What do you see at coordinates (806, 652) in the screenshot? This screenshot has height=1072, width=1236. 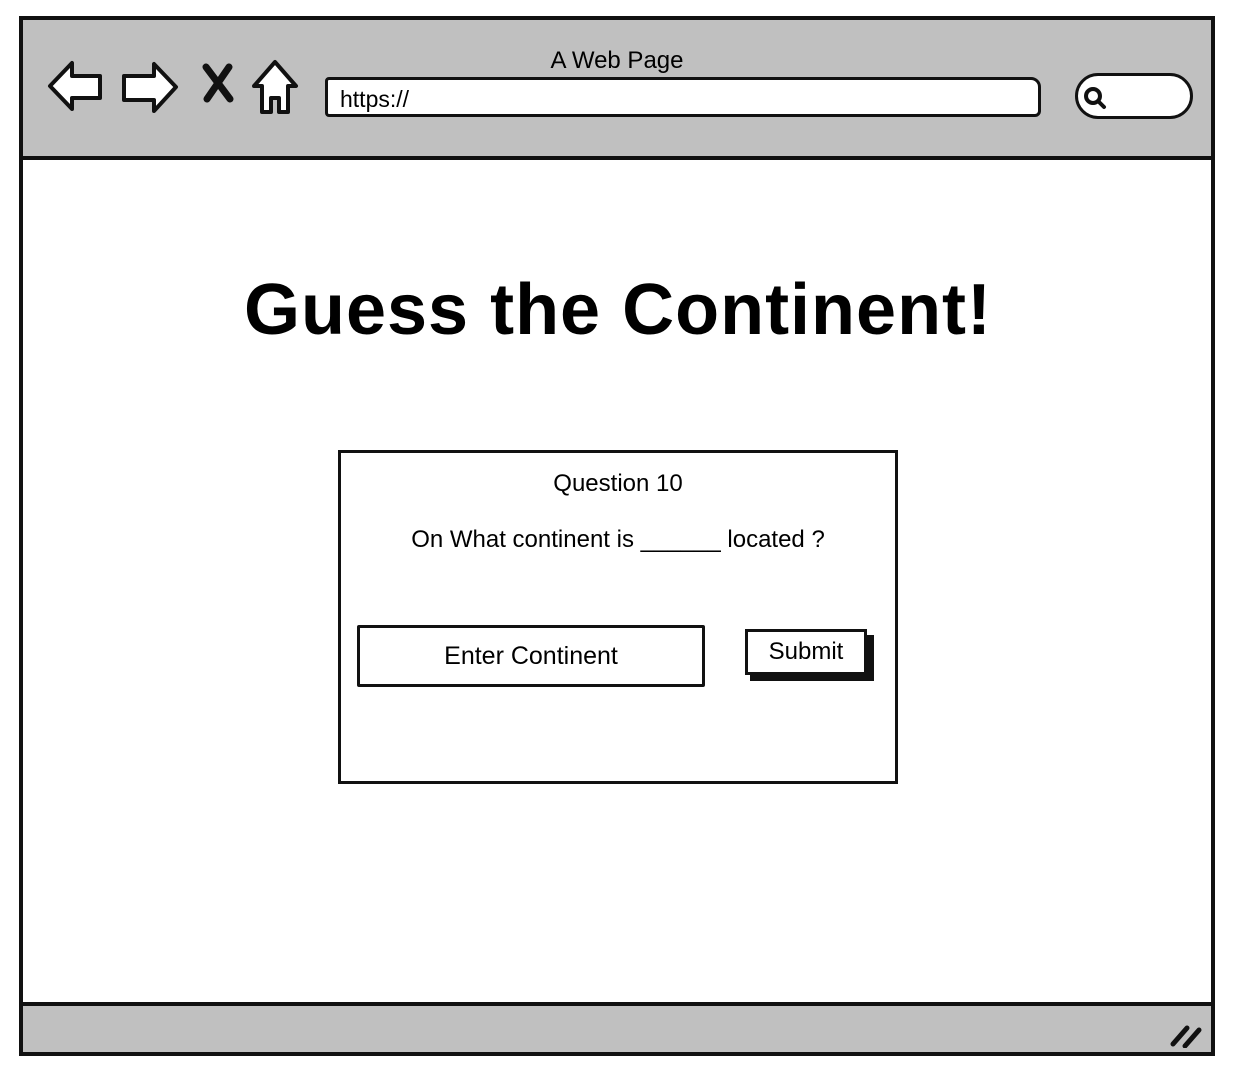 I see `submit-button: Submit` at bounding box center [806, 652].